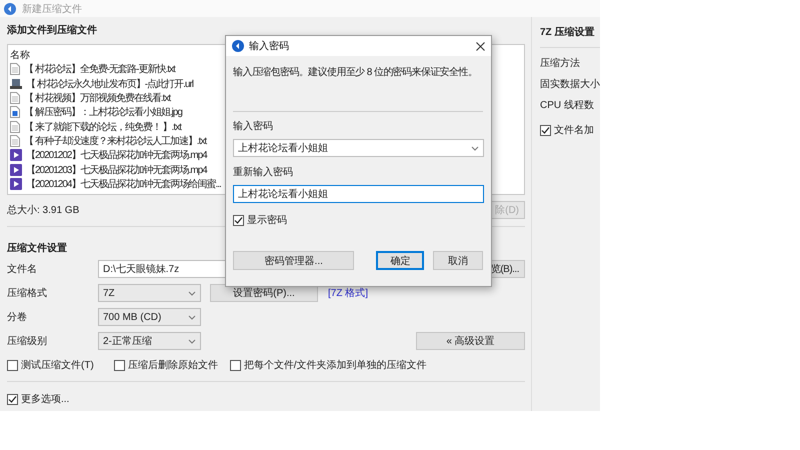 The width and height of the screenshot is (800, 450). What do you see at coordinates (115, 141) in the screenshot?
I see `file-name: 【 有种子却没速度？来村花论坛人工加速】.txt` at bounding box center [115, 141].